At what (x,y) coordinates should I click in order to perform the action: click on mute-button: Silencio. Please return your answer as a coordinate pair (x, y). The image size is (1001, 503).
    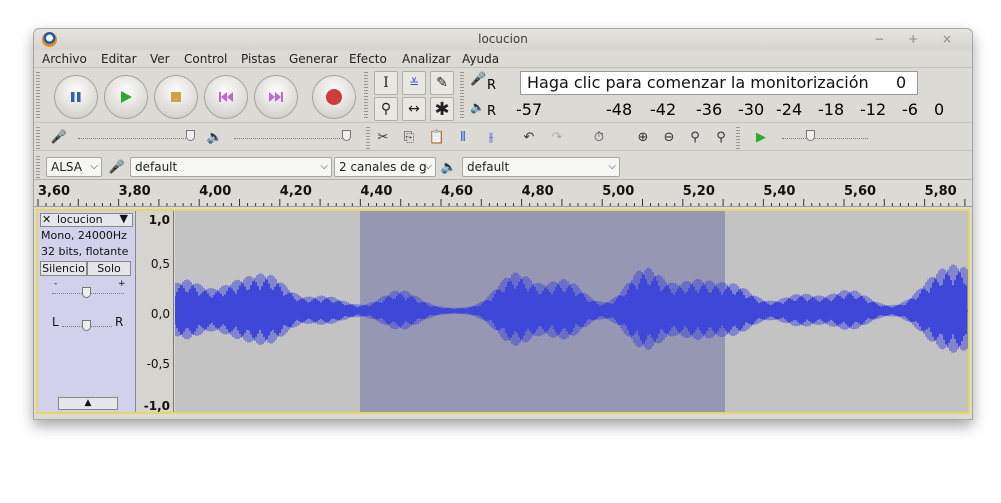
    Looking at the image, I should click on (63, 268).